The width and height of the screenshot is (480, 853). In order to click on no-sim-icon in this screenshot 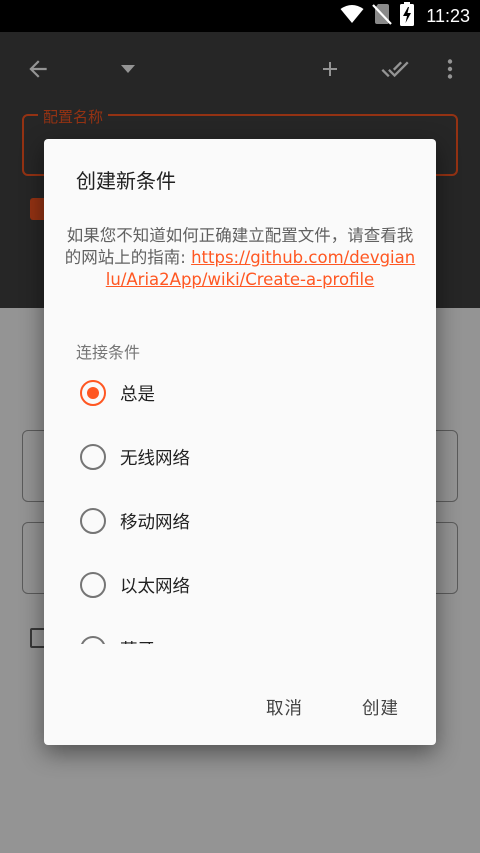, I will do `click(382, 16)`.